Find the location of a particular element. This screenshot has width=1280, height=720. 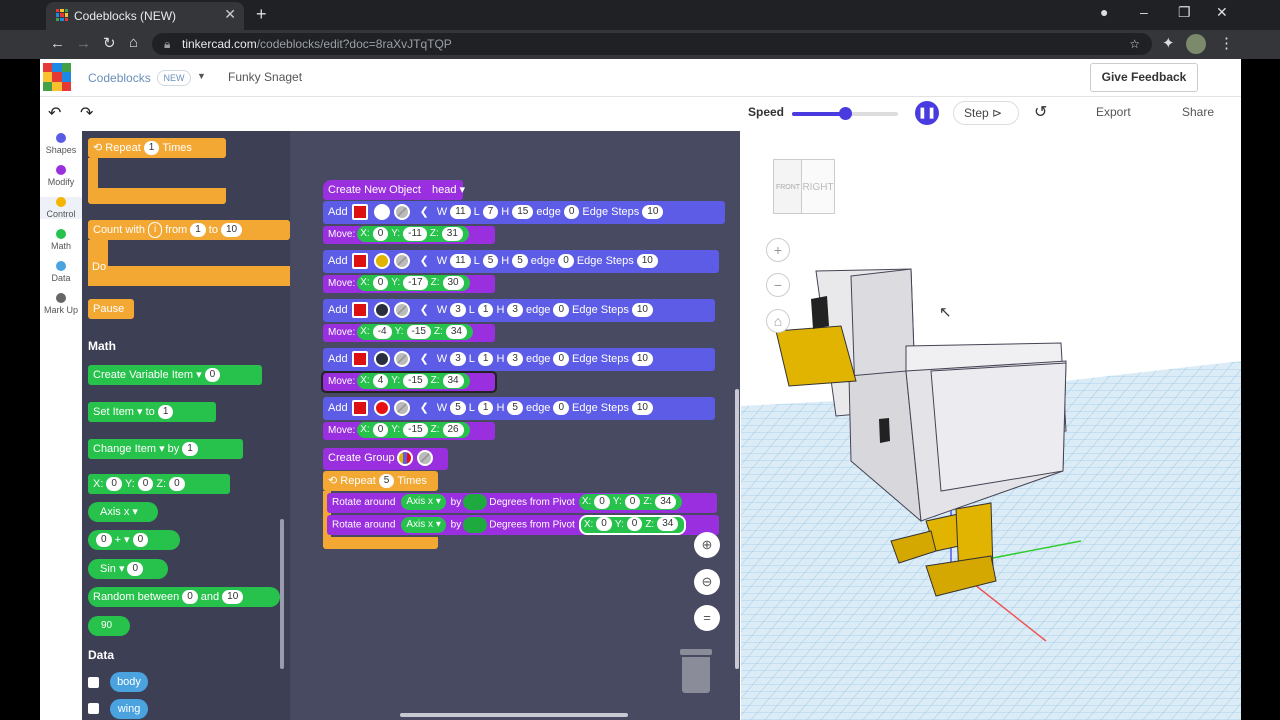

block-value: 90 is located at coordinates (107, 626).